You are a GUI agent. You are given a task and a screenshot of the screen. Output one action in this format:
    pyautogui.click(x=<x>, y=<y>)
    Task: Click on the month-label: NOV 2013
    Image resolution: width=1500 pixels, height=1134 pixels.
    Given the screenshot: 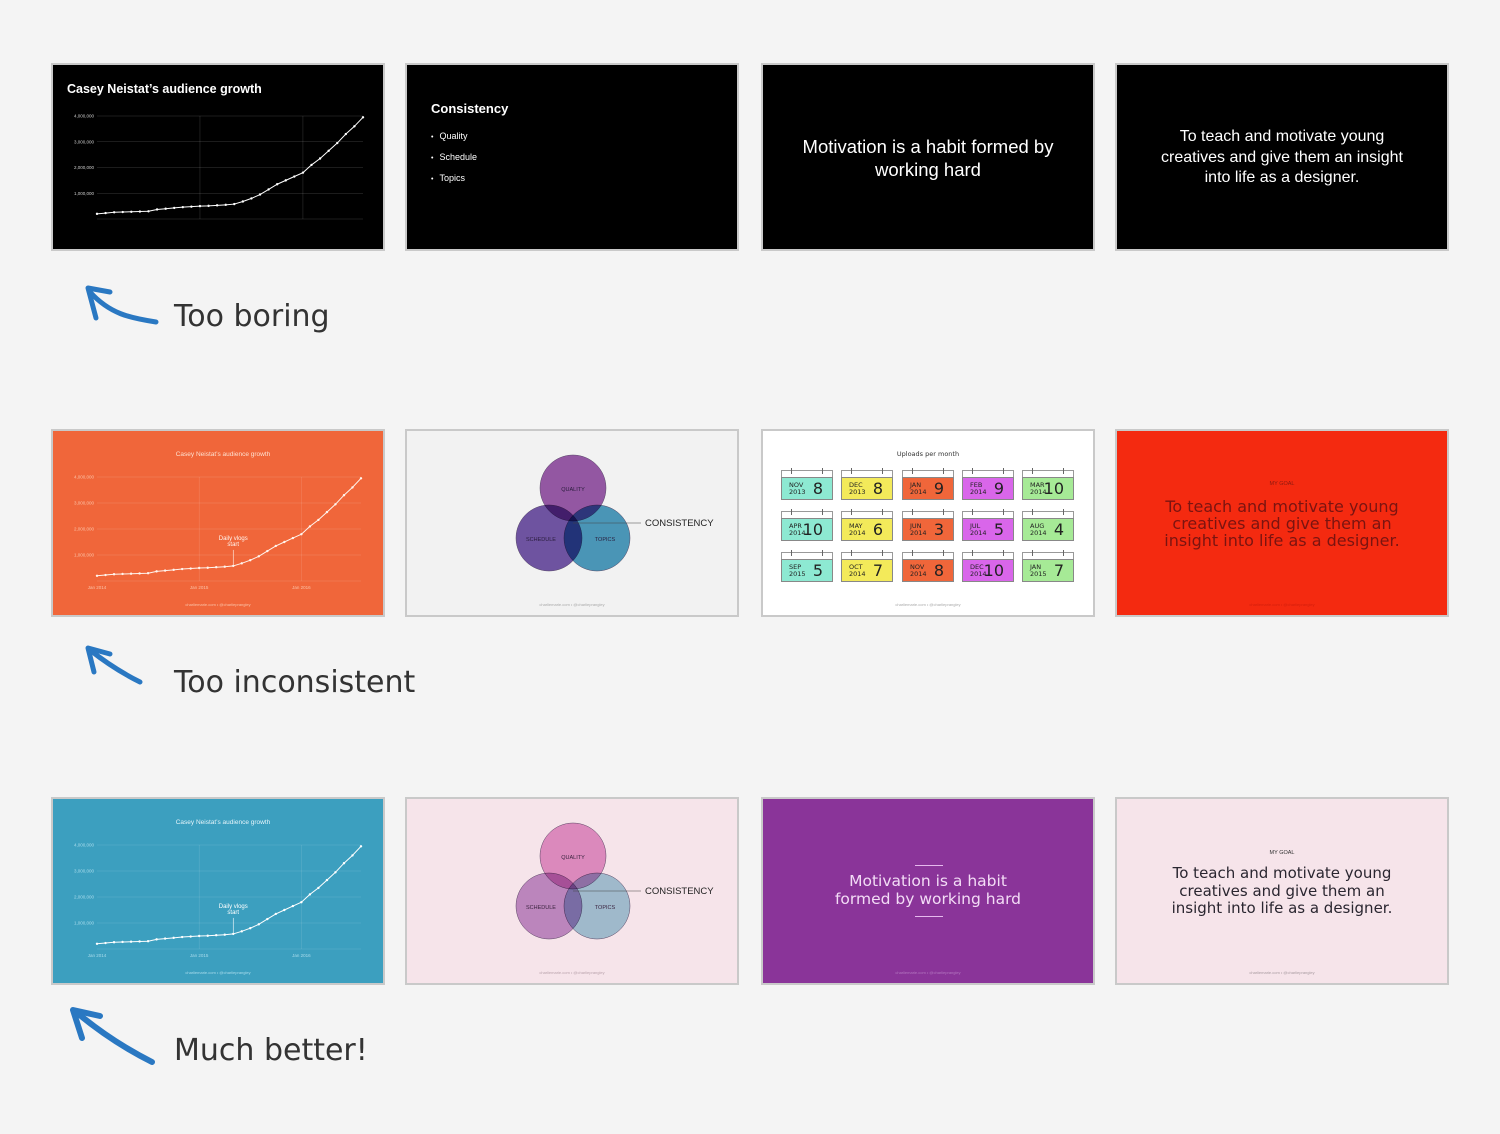 What is the action you would take?
    pyautogui.click(x=797, y=489)
    